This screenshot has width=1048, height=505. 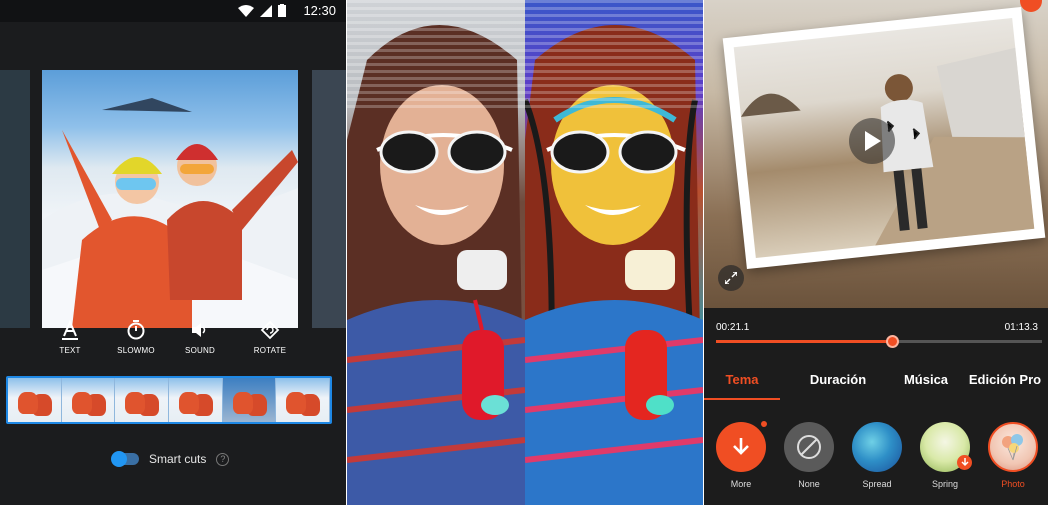 What do you see at coordinates (329, 199) in the screenshot?
I see `next-clip-edge` at bounding box center [329, 199].